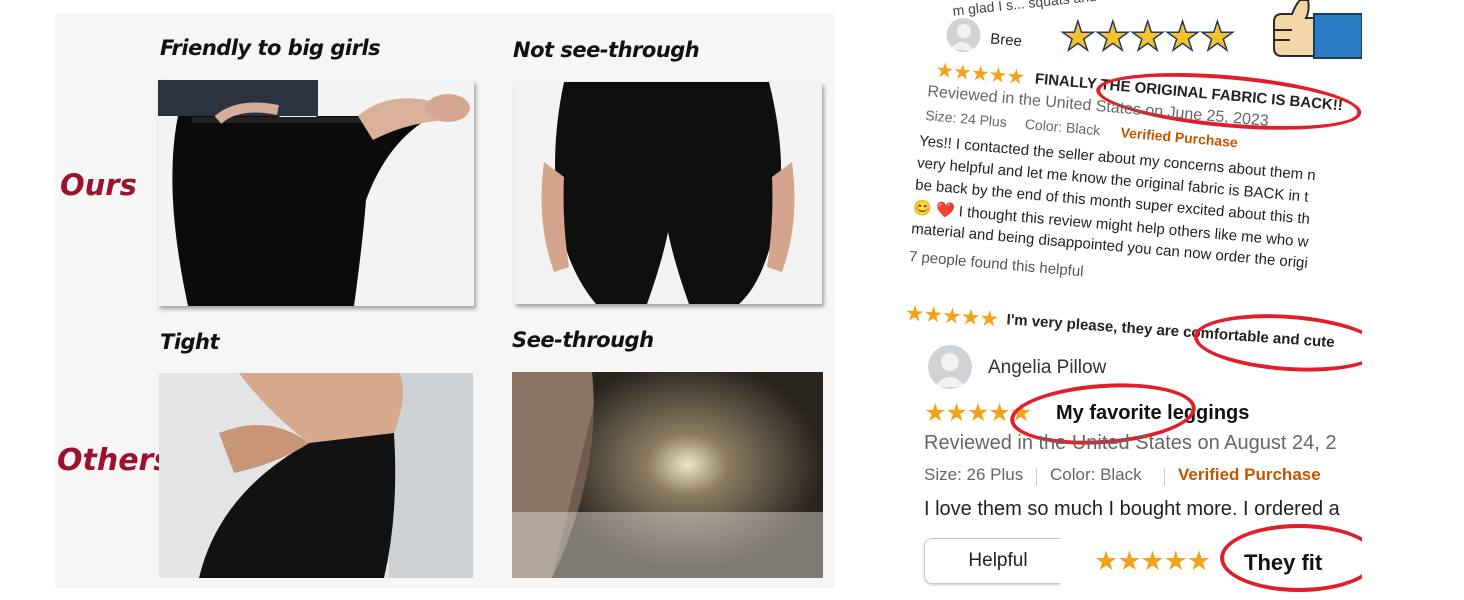  I want to click on thumbs-up-icon, so click(1315, 30).